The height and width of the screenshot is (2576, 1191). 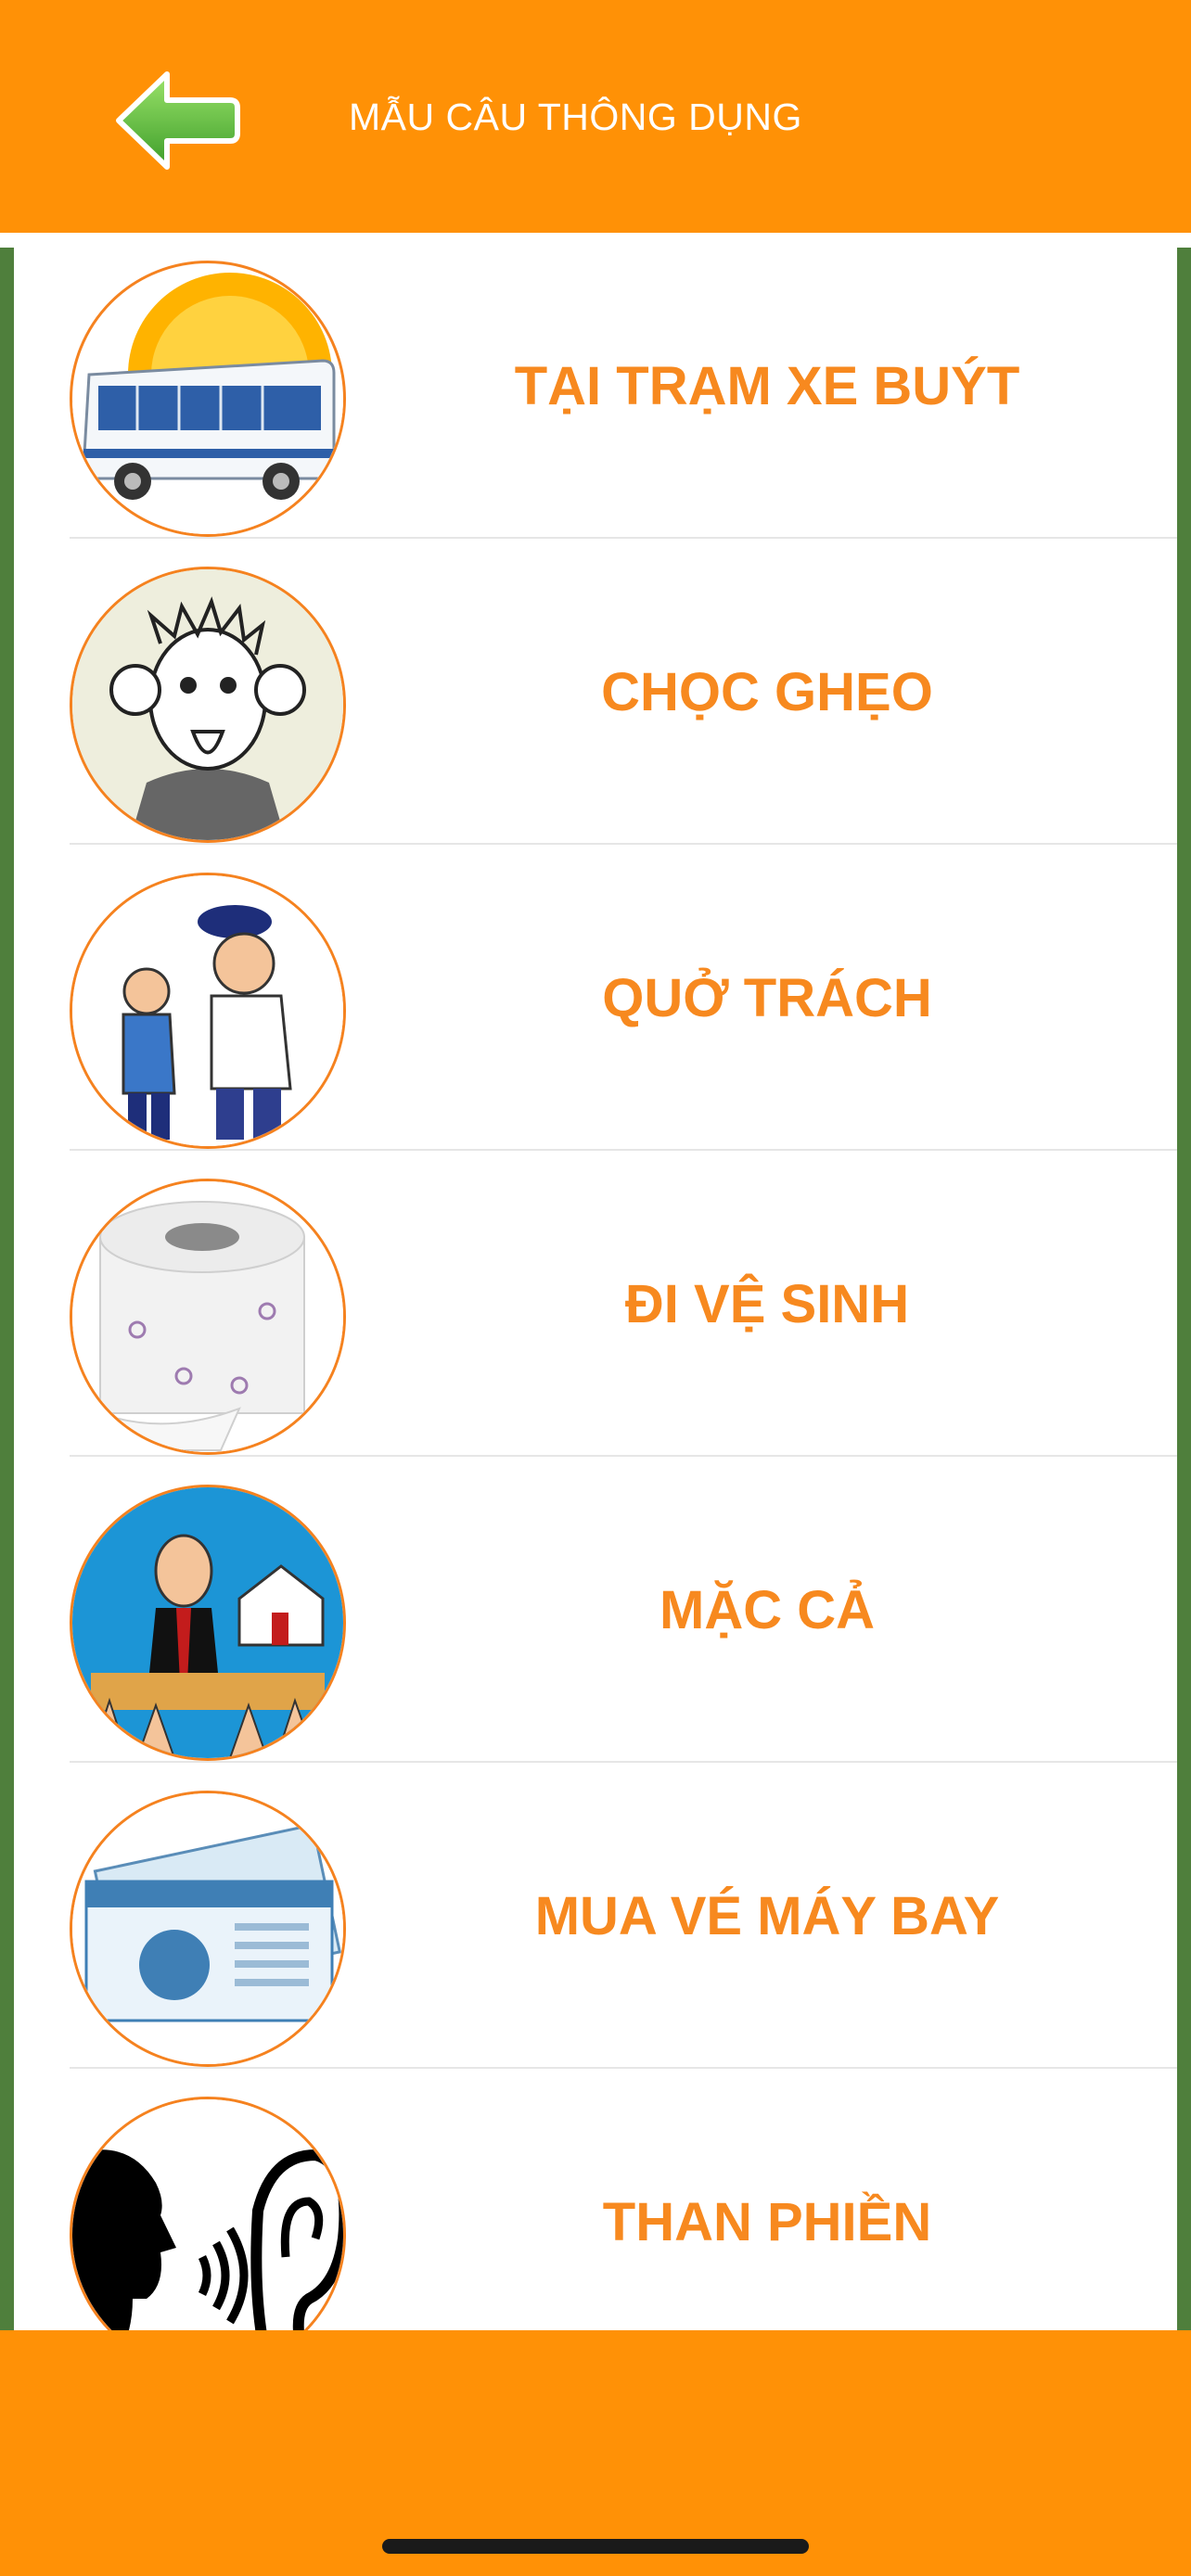 I want to click on home-indicator, so click(x=595, y=2546).